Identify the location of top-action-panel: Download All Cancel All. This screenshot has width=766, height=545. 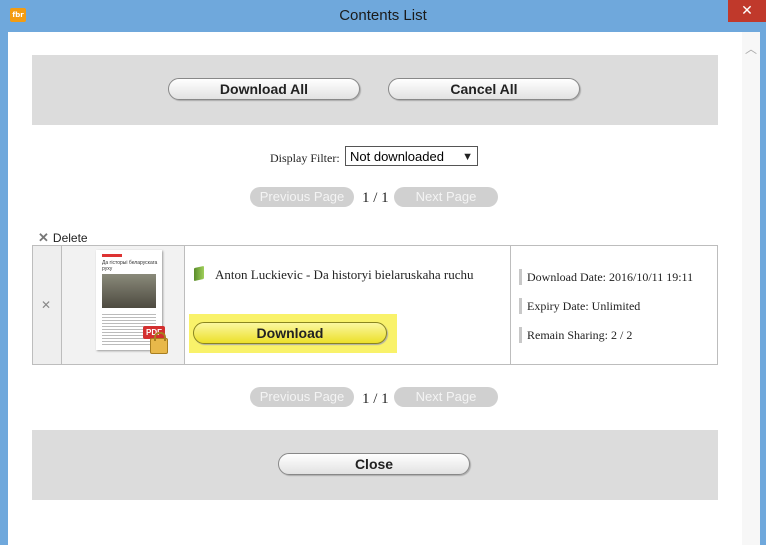
(375, 90).